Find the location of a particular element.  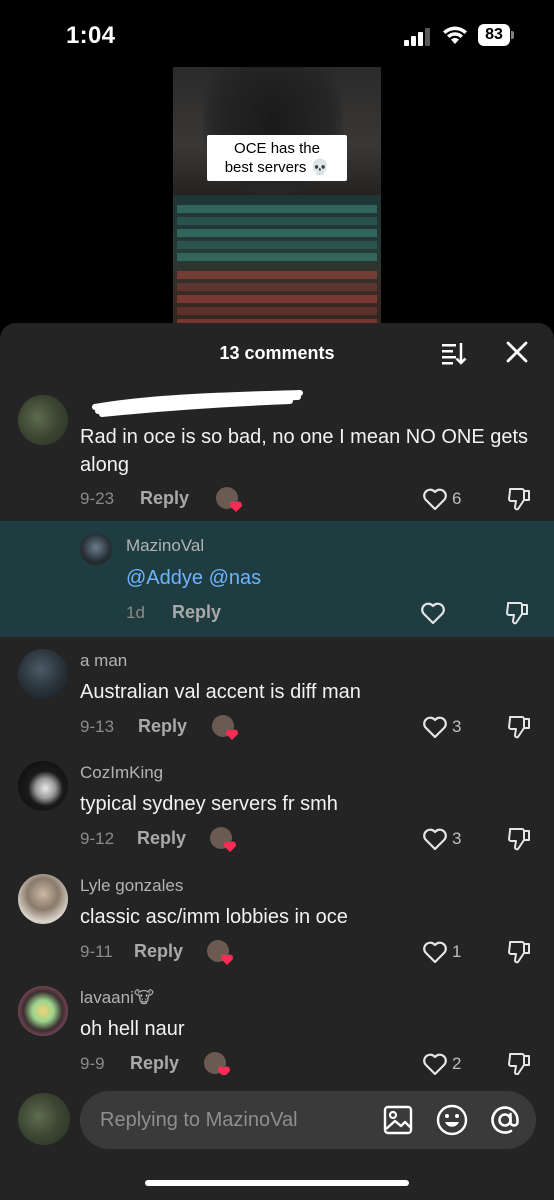

like-count: 1 is located at coordinates (457, 951).